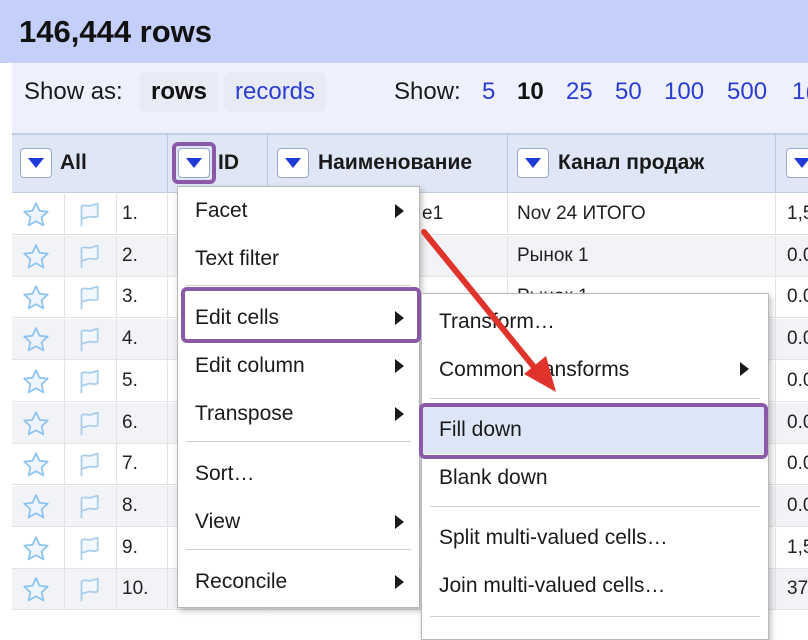 Image resolution: width=808 pixels, height=640 pixels. I want to click on annotation-arrow-icon, so click(488, 310).